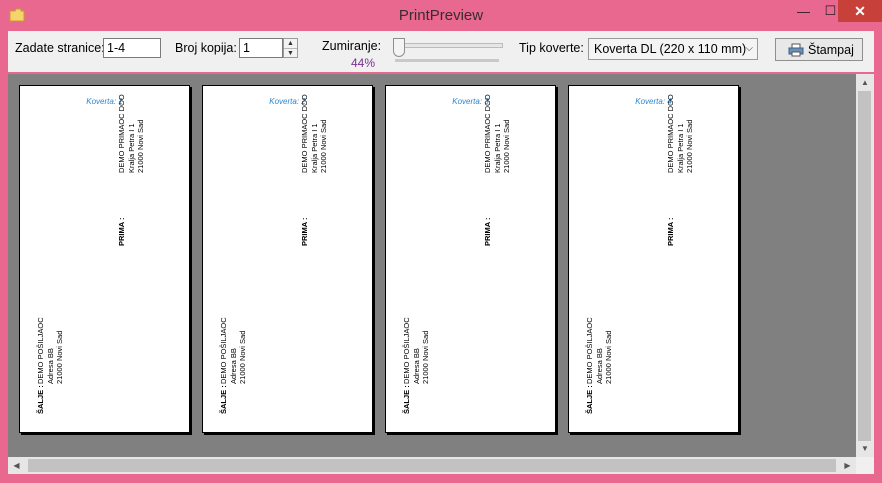 The image size is (882, 483). What do you see at coordinates (60, 48) in the screenshot?
I see `pages-label: Zadate stranice:` at bounding box center [60, 48].